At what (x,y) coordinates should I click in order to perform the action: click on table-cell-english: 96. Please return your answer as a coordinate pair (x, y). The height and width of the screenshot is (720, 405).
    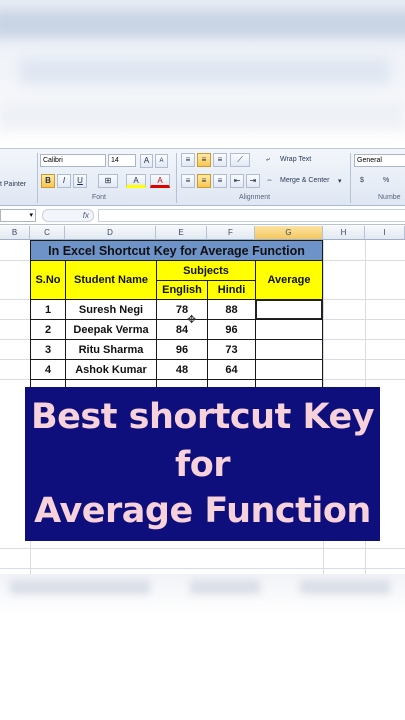
    Looking at the image, I should click on (182, 349).